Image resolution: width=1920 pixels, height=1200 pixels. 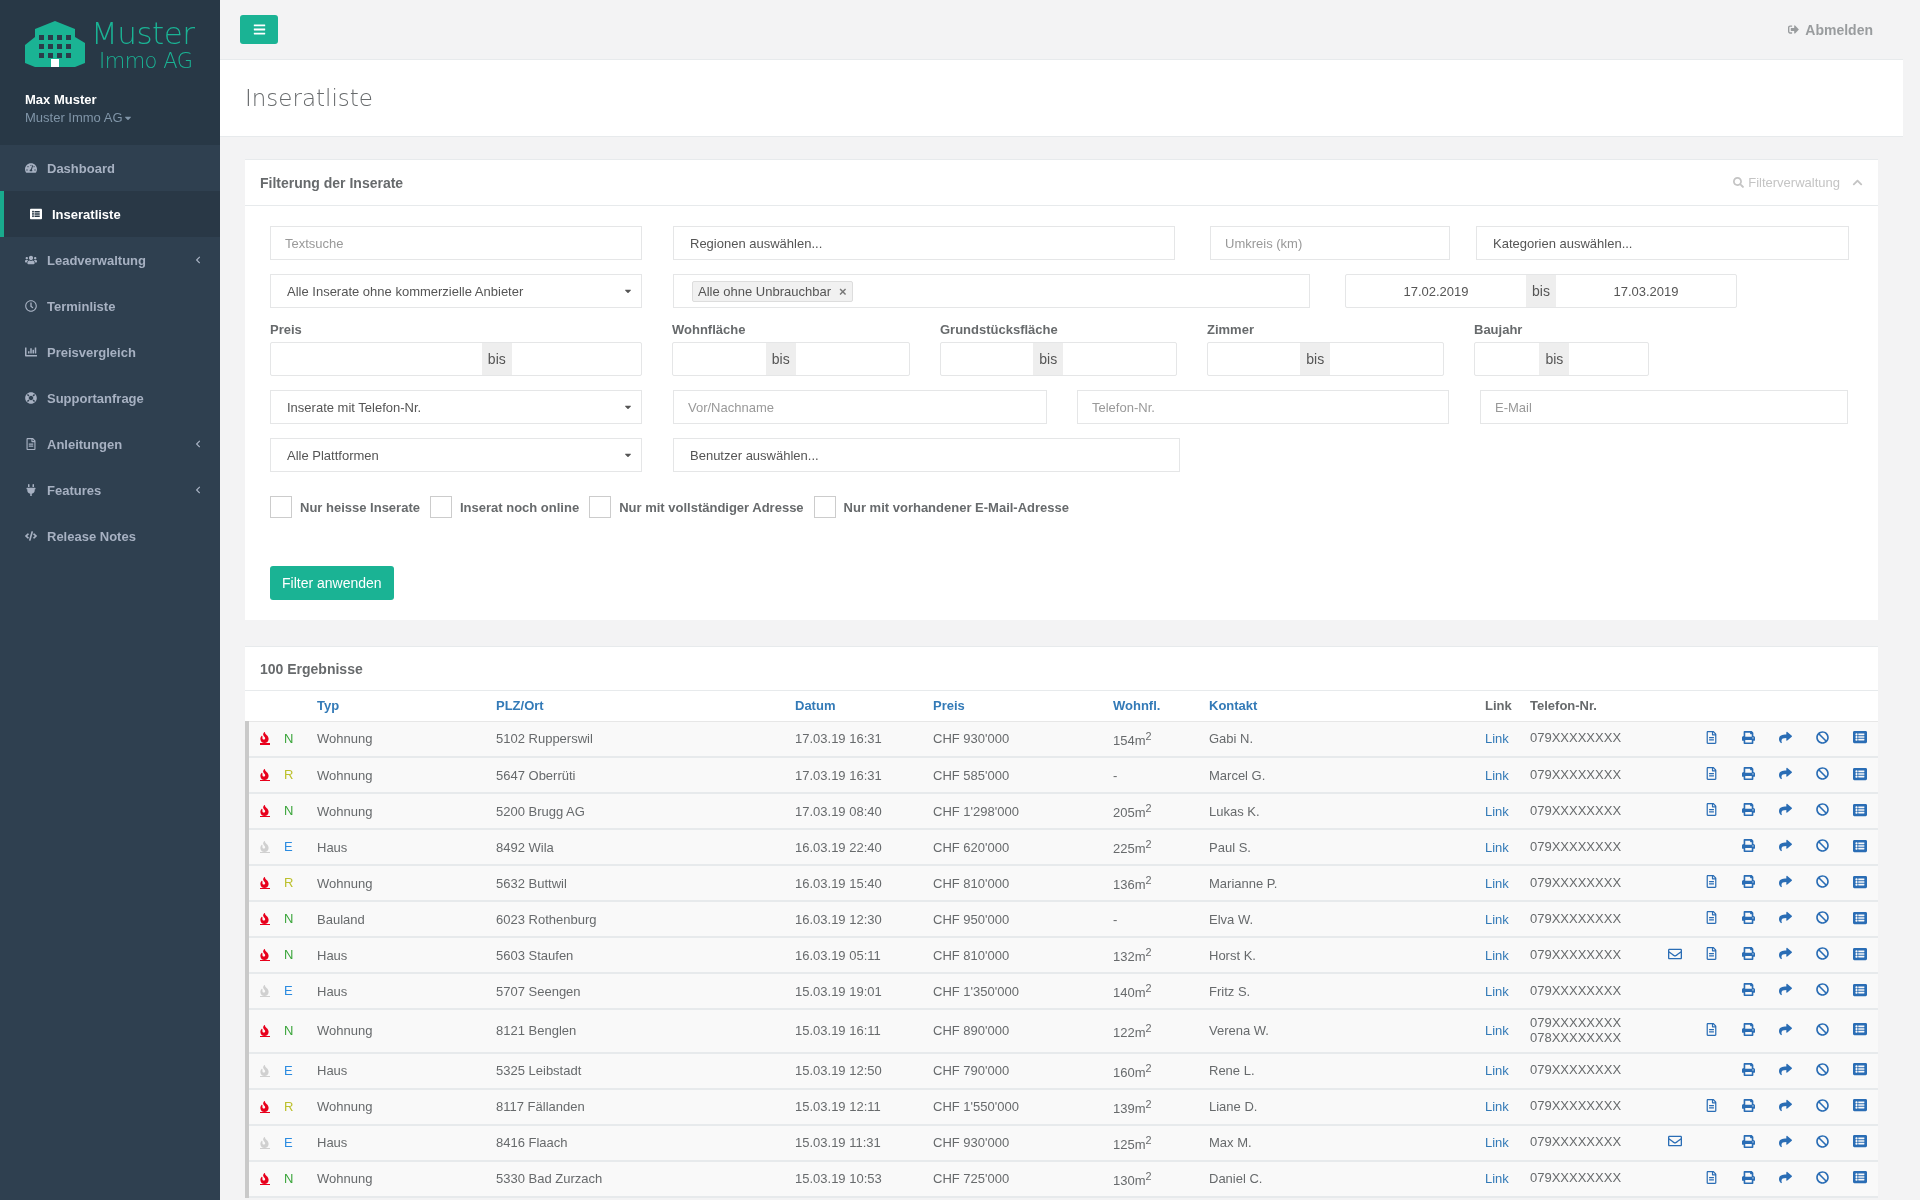 What do you see at coordinates (110, 168) in the screenshot?
I see `nav-item: Dashboard` at bounding box center [110, 168].